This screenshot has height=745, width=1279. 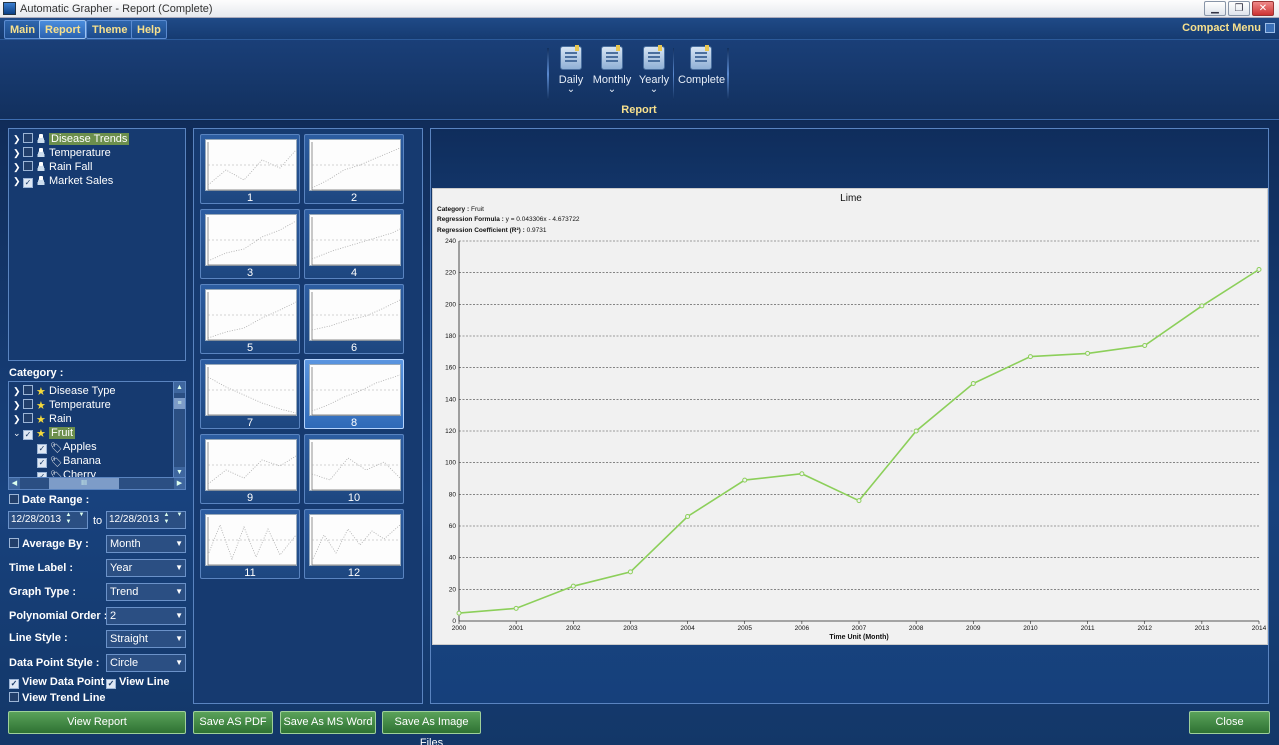 I want to click on close-button: Close, so click(x=1229, y=722).